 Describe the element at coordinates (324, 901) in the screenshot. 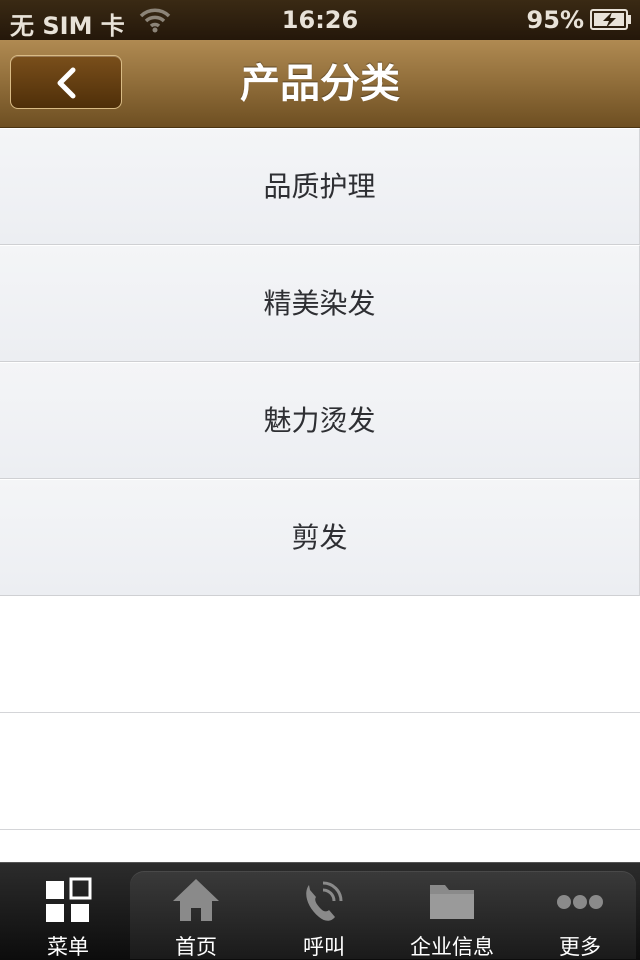

I see `phone-icon` at that location.